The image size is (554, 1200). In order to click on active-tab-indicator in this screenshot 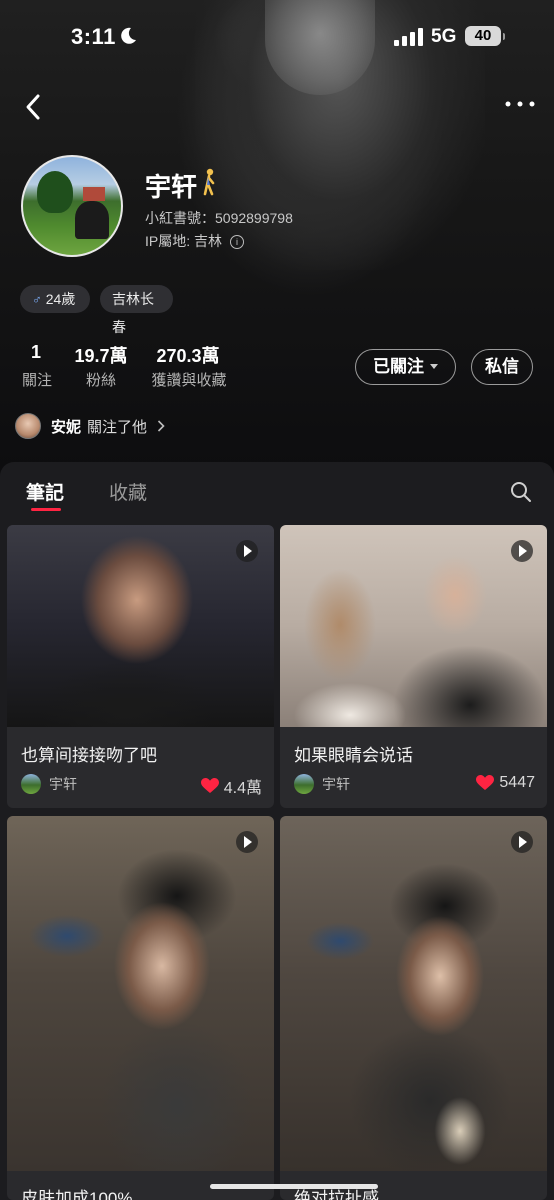, I will do `click(46, 509)`.